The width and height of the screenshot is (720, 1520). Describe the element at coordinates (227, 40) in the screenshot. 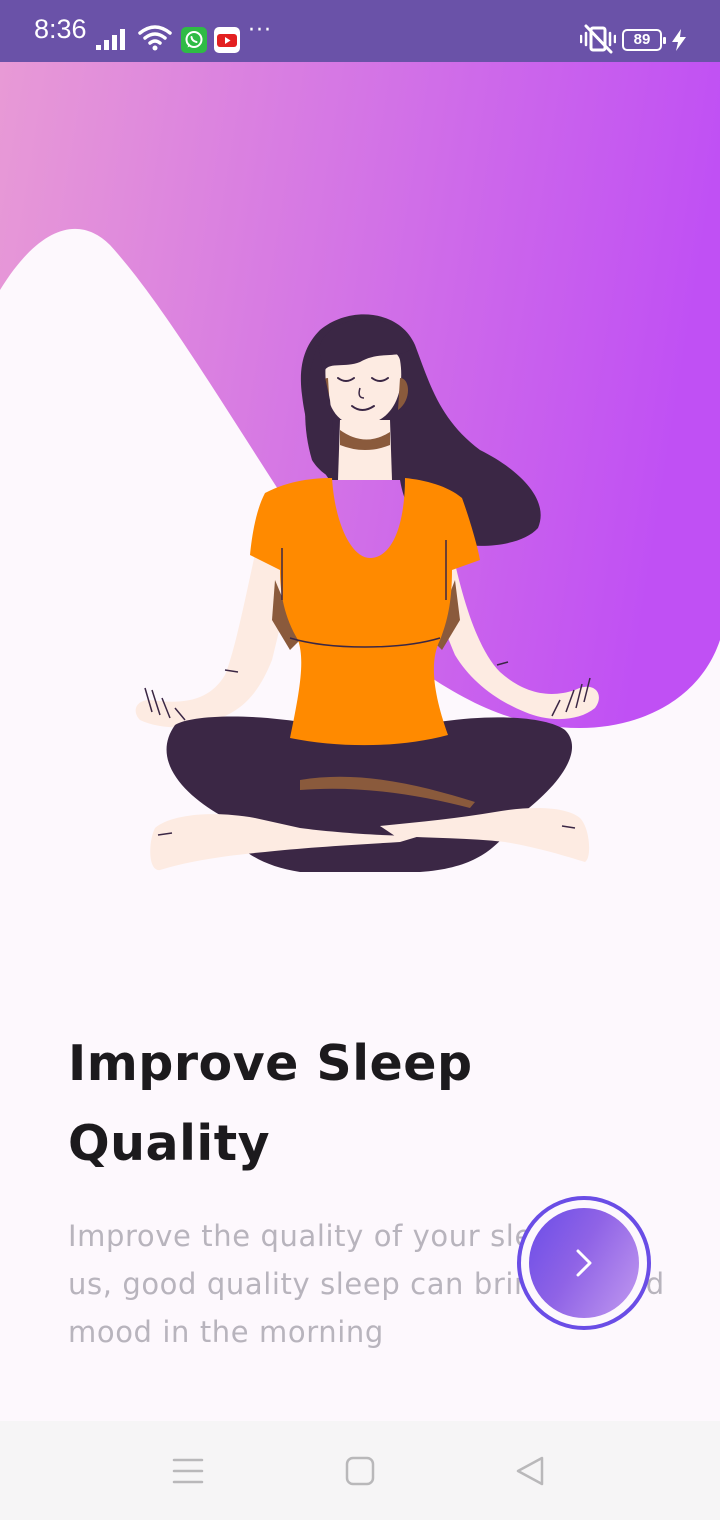

I see `youtube-icon` at that location.